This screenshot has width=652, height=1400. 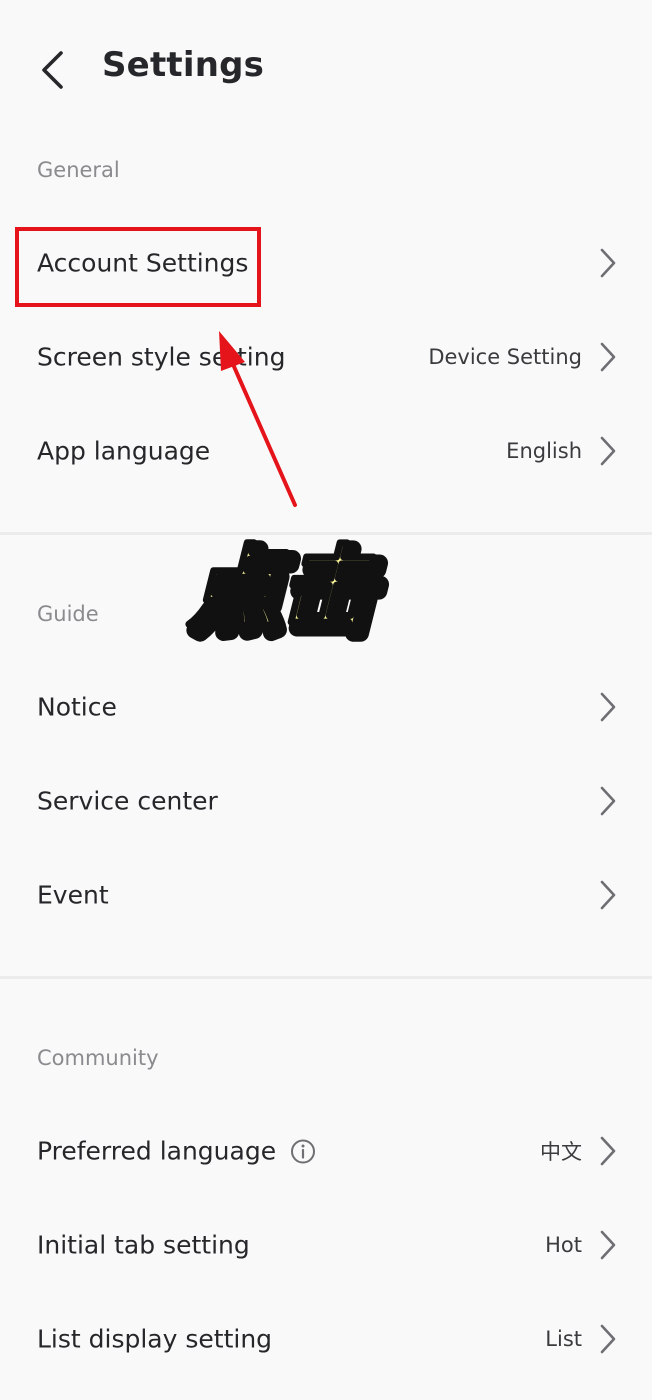 I want to click on row-label-wrap: Preferred language, so click(x=176, y=1151).